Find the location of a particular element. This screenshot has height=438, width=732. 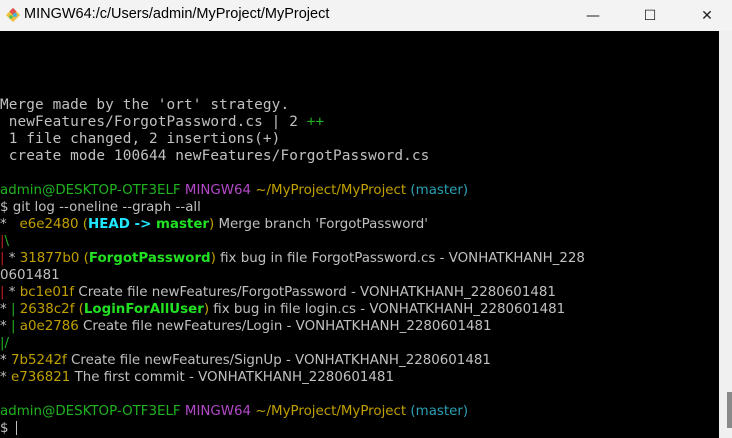

vertical-scrollbar is located at coordinates (725, 234).